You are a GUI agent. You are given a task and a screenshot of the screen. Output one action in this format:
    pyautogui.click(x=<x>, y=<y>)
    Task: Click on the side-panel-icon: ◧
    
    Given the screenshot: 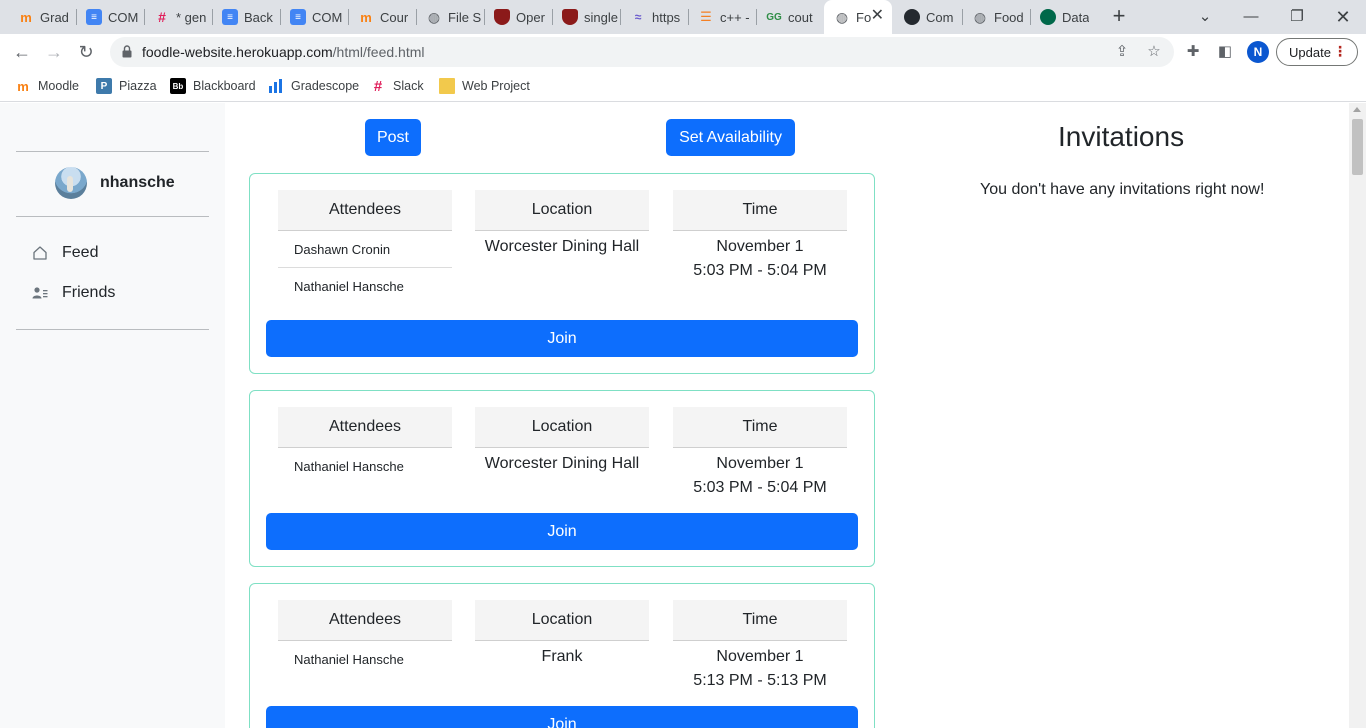 What is the action you would take?
    pyautogui.click(x=1225, y=52)
    